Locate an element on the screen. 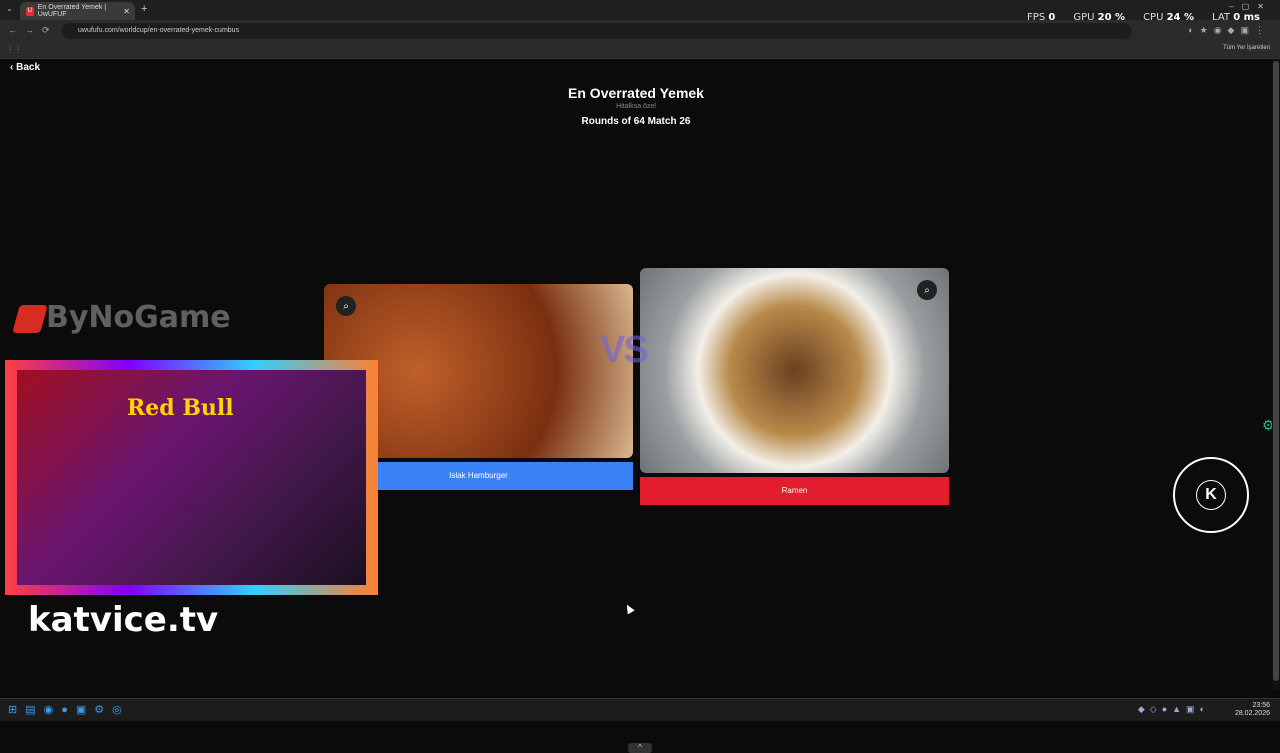 This screenshot has width=1280, height=753. nav-buttons: ←→⟳ is located at coordinates (33, 30).